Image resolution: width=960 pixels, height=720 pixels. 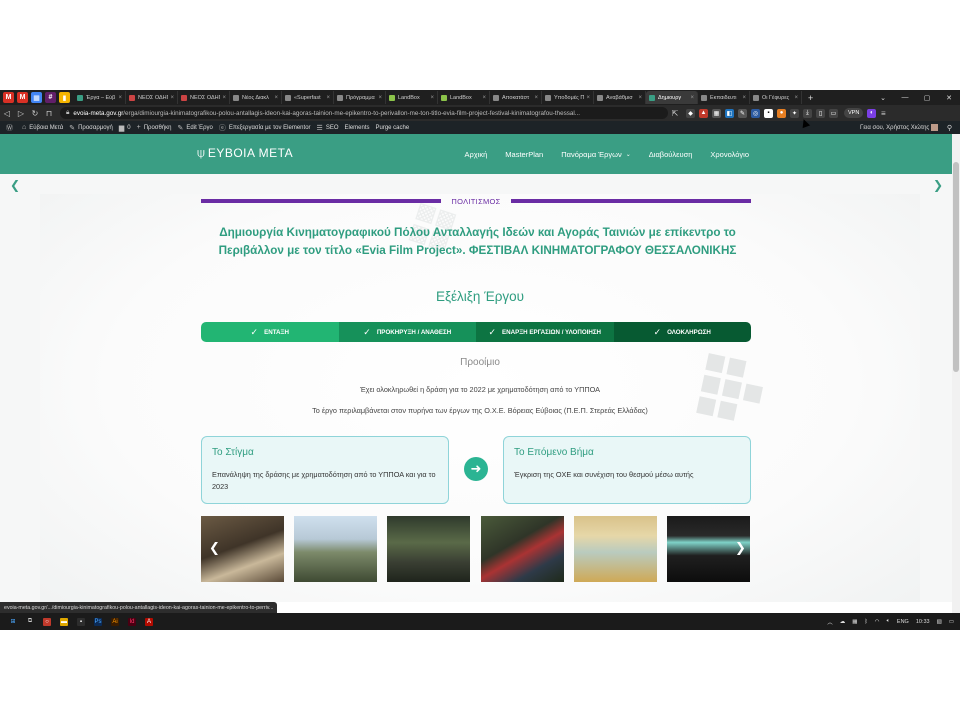 I want to click on tray-clock: 10:33, so click(x=923, y=622).